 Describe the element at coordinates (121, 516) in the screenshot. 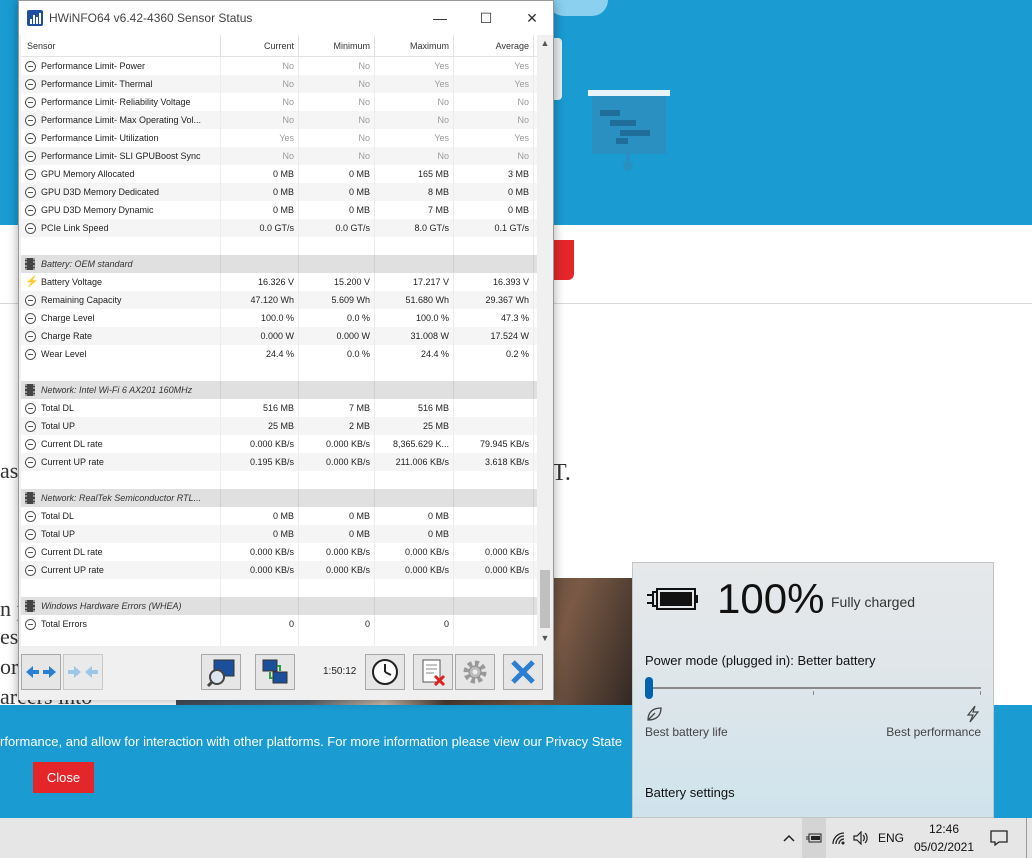

I see `sensor-name: Total DL` at that location.